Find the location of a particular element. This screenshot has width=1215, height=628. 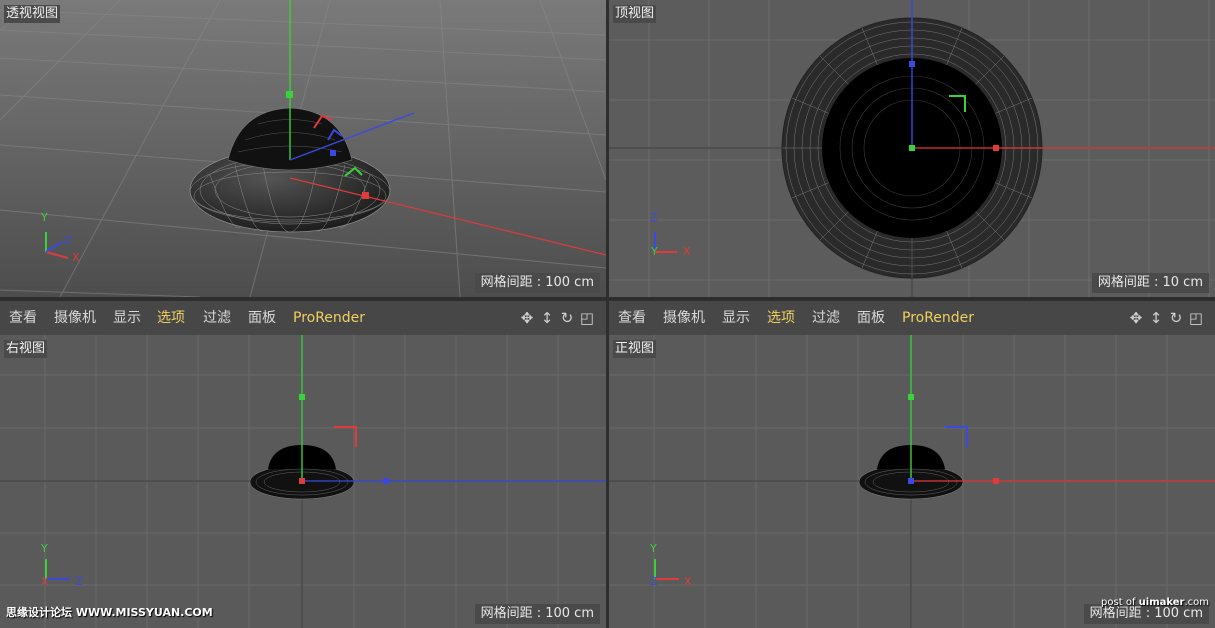

perspective-axis-z-label: Z is located at coordinates (68, 240).